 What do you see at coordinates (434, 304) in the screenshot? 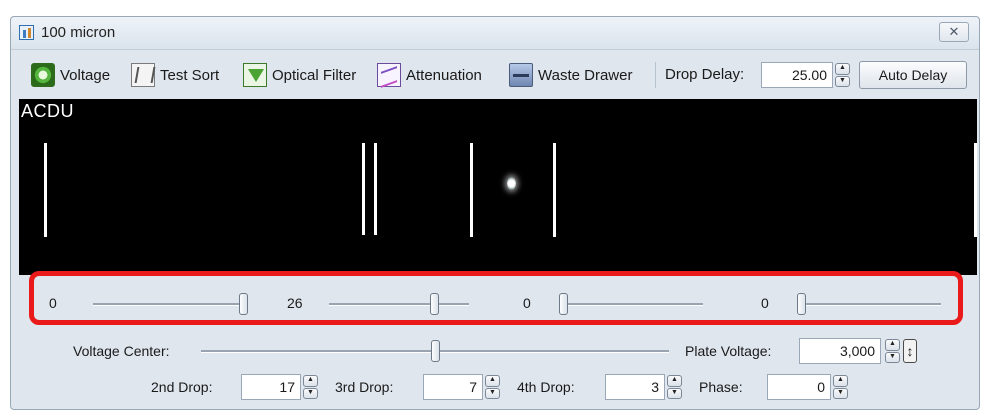
I see `slider-2-thumb` at bounding box center [434, 304].